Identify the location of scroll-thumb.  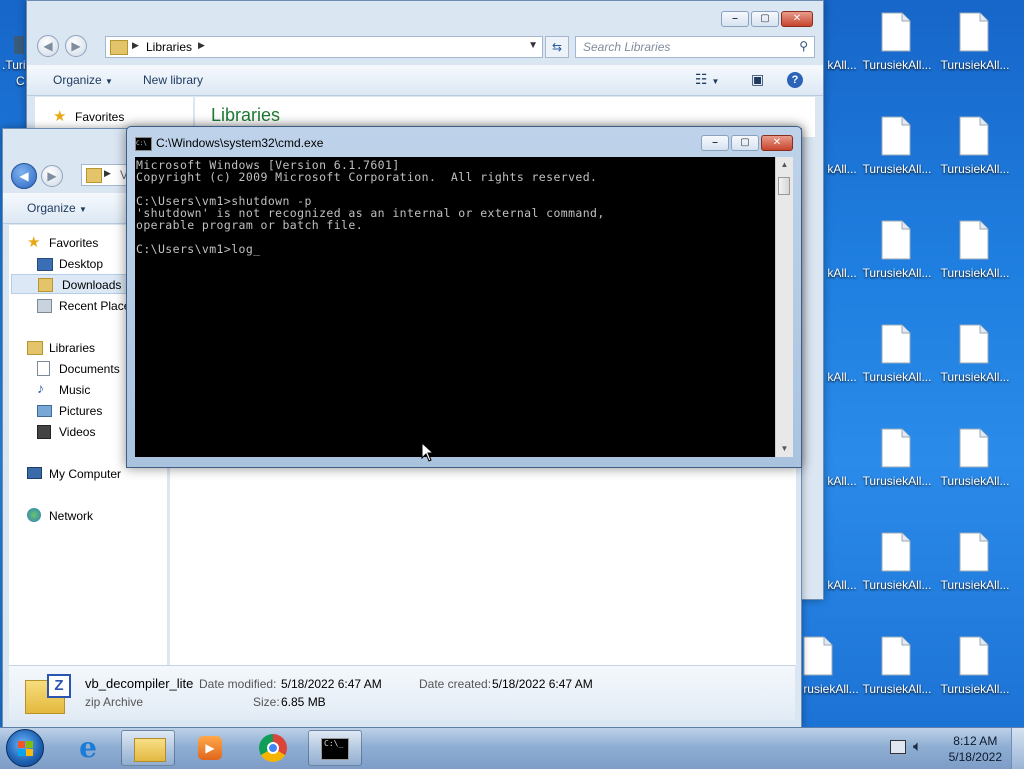
(784, 186).